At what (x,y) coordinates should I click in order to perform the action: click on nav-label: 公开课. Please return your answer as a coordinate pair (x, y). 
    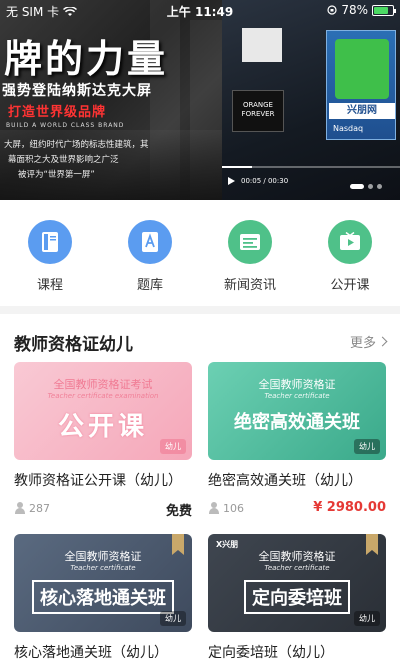
    Looking at the image, I should click on (350, 285).